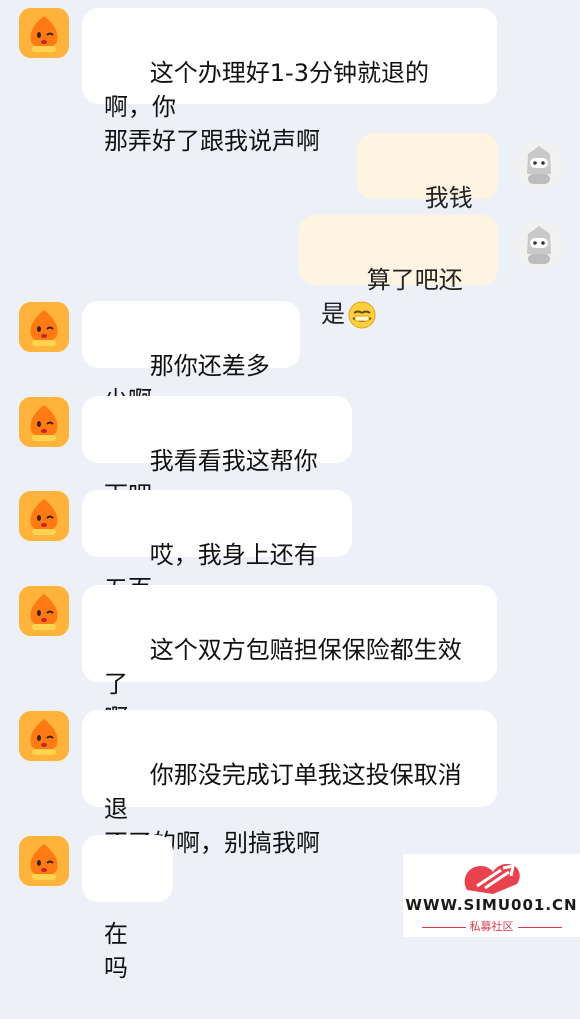 The width and height of the screenshot is (580, 1019). Describe the element at coordinates (116, 951) in the screenshot. I see `message-text: 在吗` at that location.